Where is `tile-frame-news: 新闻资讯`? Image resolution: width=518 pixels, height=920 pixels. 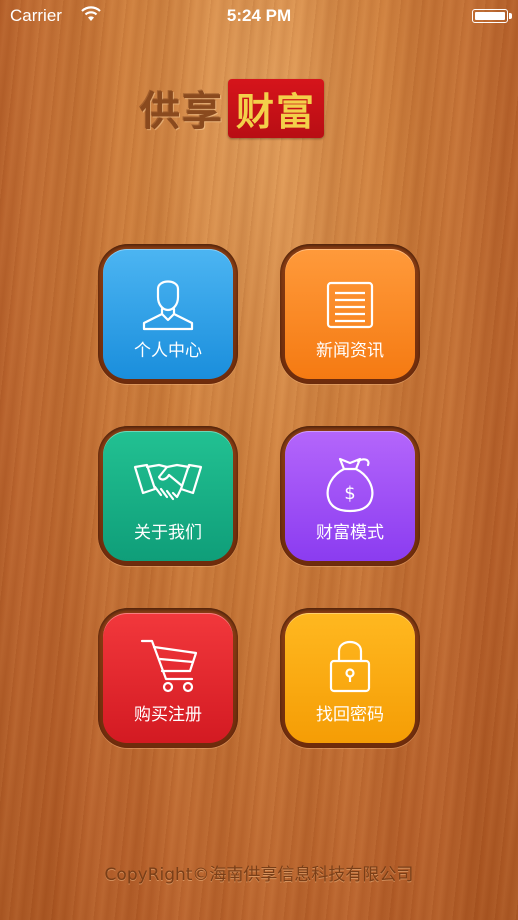 tile-frame-news: 新闻资讯 is located at coordinates (350, 314).